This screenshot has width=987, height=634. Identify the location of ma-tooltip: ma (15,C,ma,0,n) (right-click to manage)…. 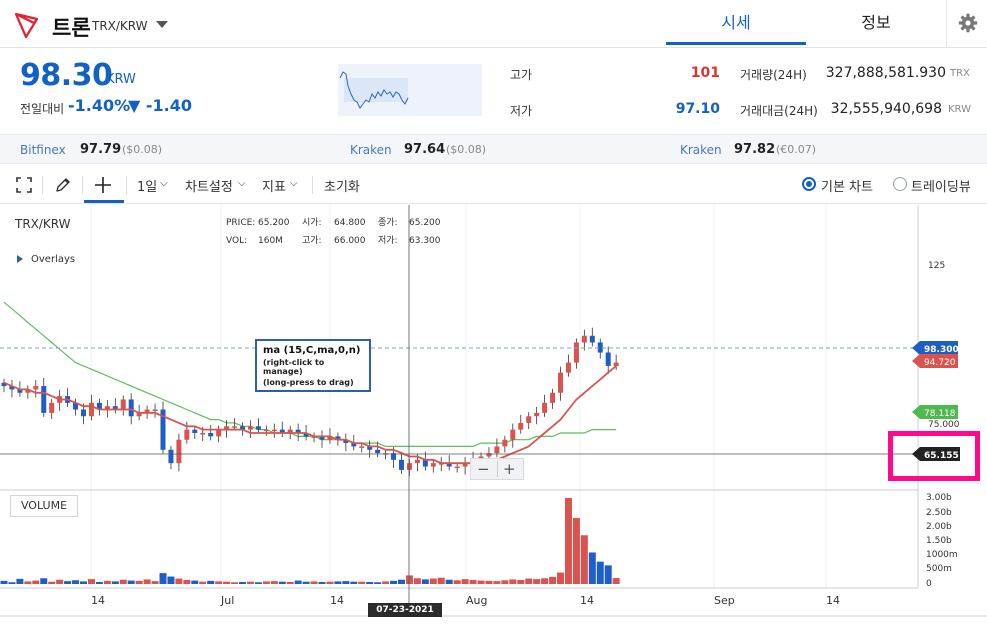
(313, 365).